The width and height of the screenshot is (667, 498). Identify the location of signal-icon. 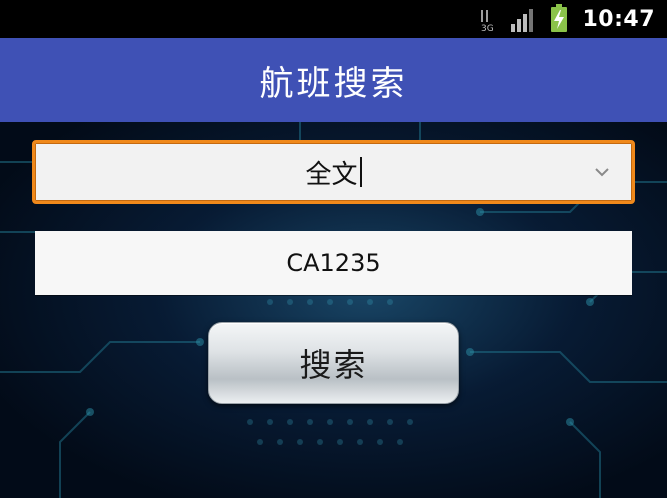
(523, 19).